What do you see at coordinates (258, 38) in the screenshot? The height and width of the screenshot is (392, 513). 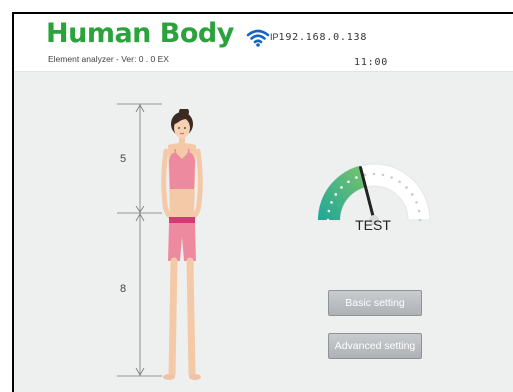 I see `wifi-icon` at bounding box center [258, 38].